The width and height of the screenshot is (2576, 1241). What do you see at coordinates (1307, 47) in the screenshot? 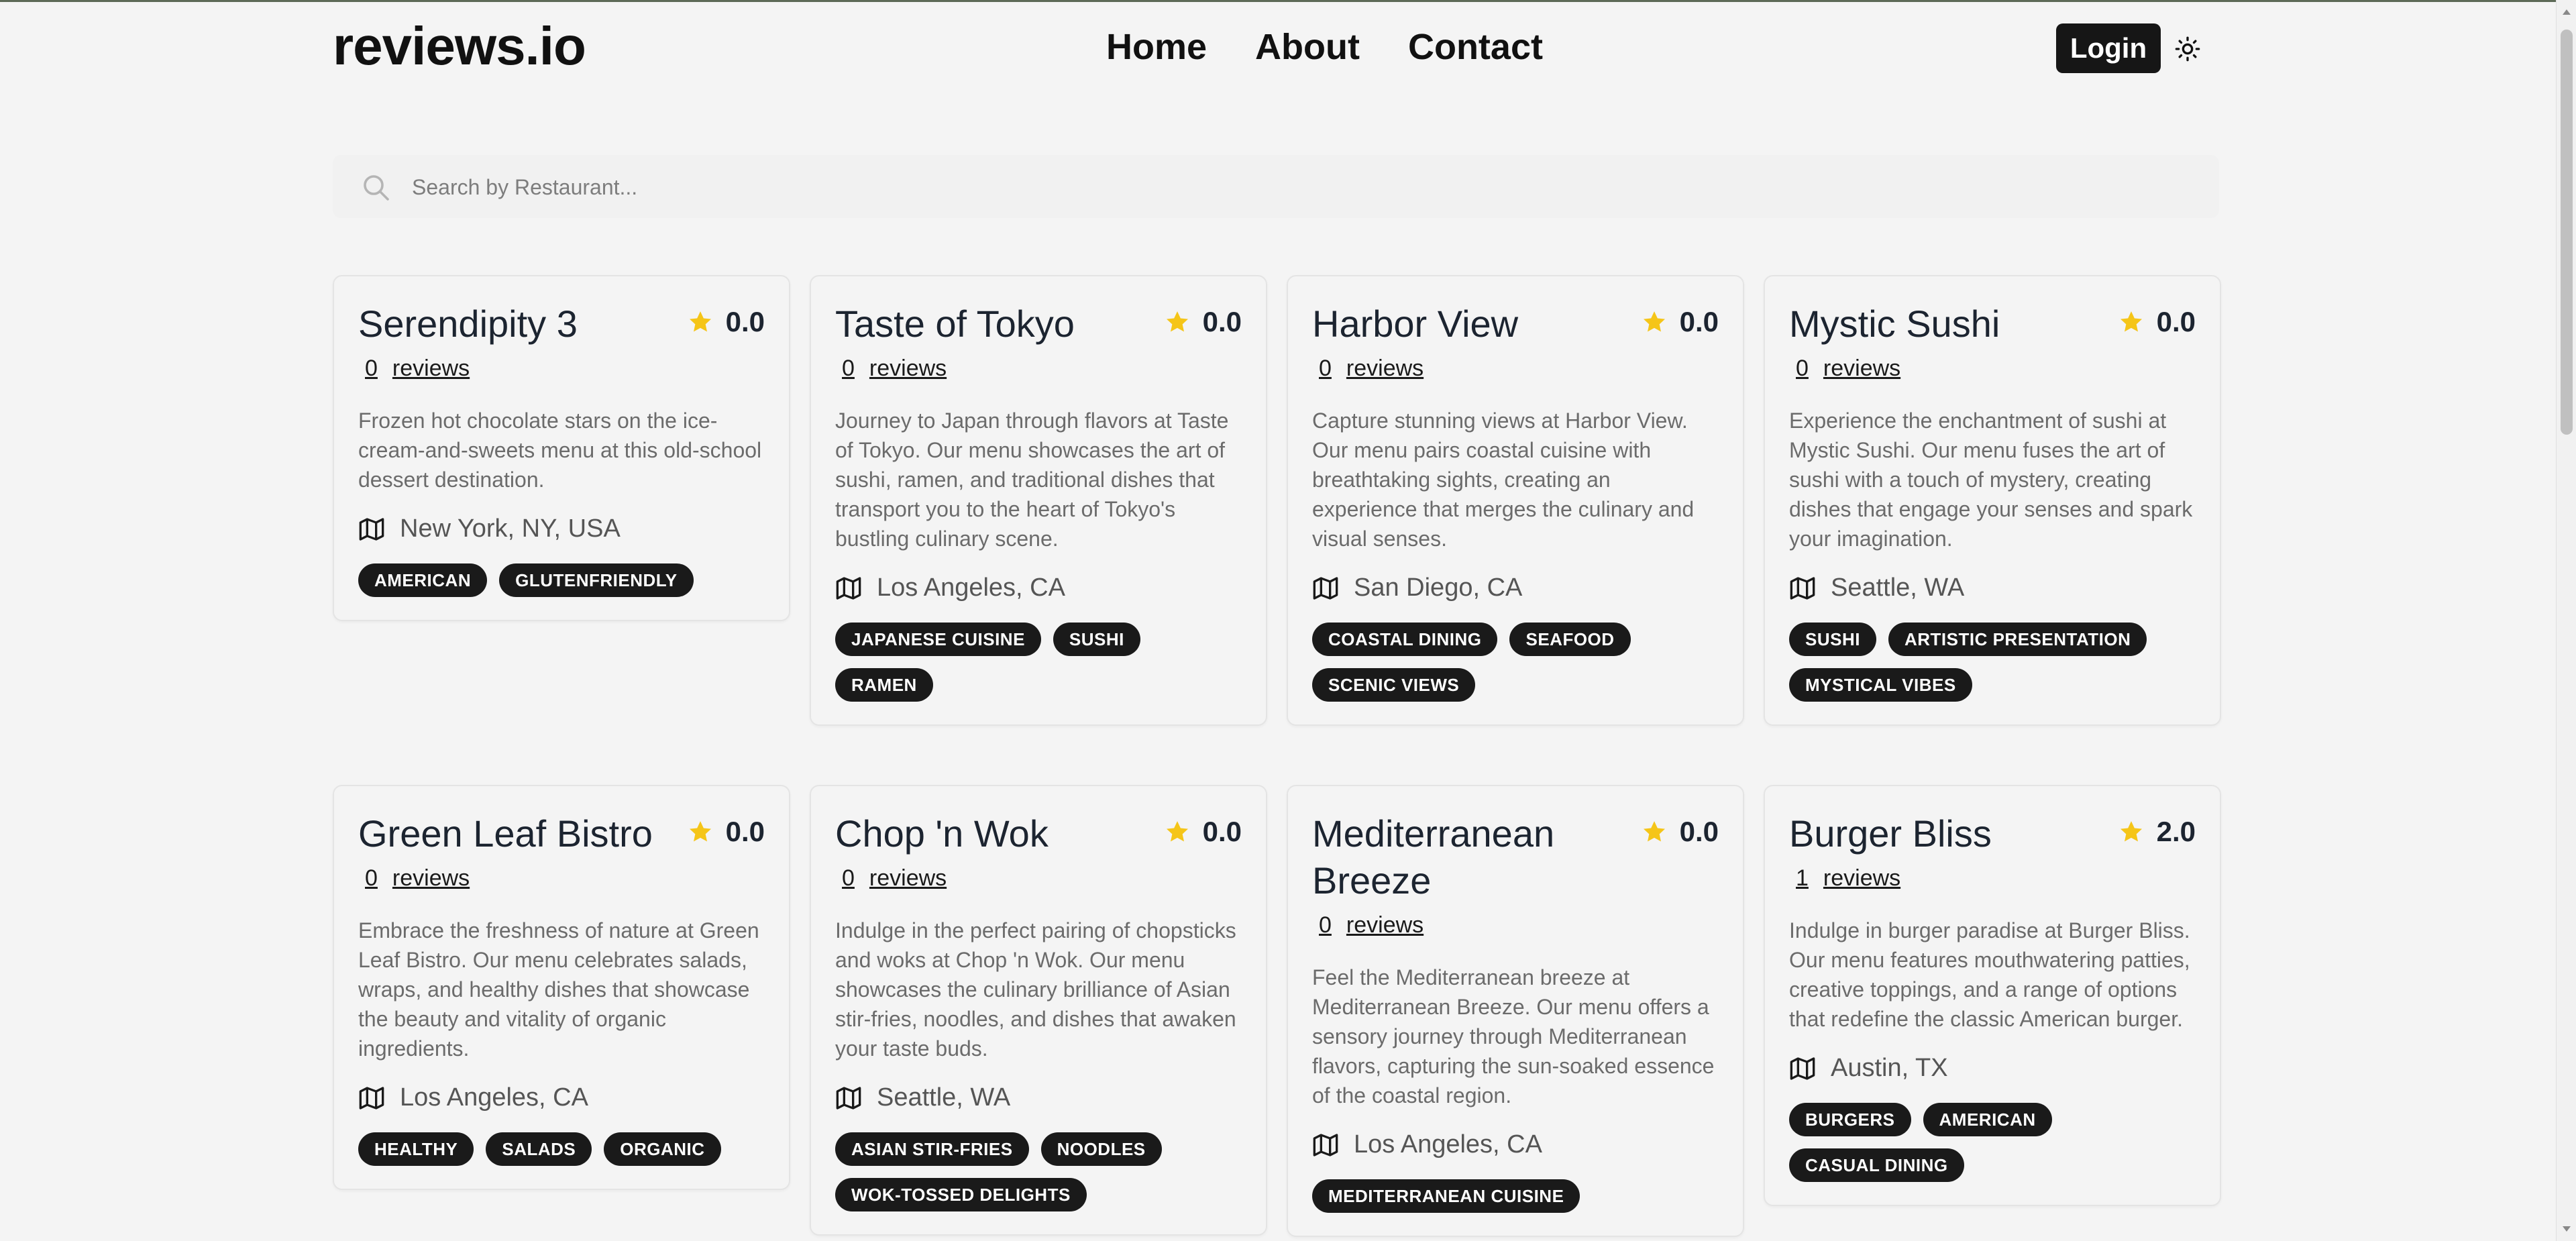
I see `nav-about-link: About` at bounding box center [1307, 47].